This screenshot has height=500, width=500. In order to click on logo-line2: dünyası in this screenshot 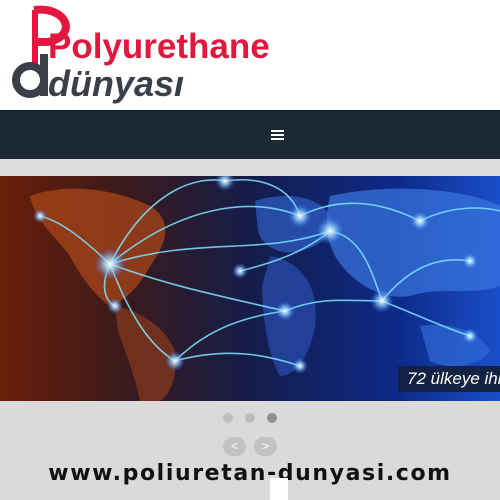, I will do `click(116, 83)`.